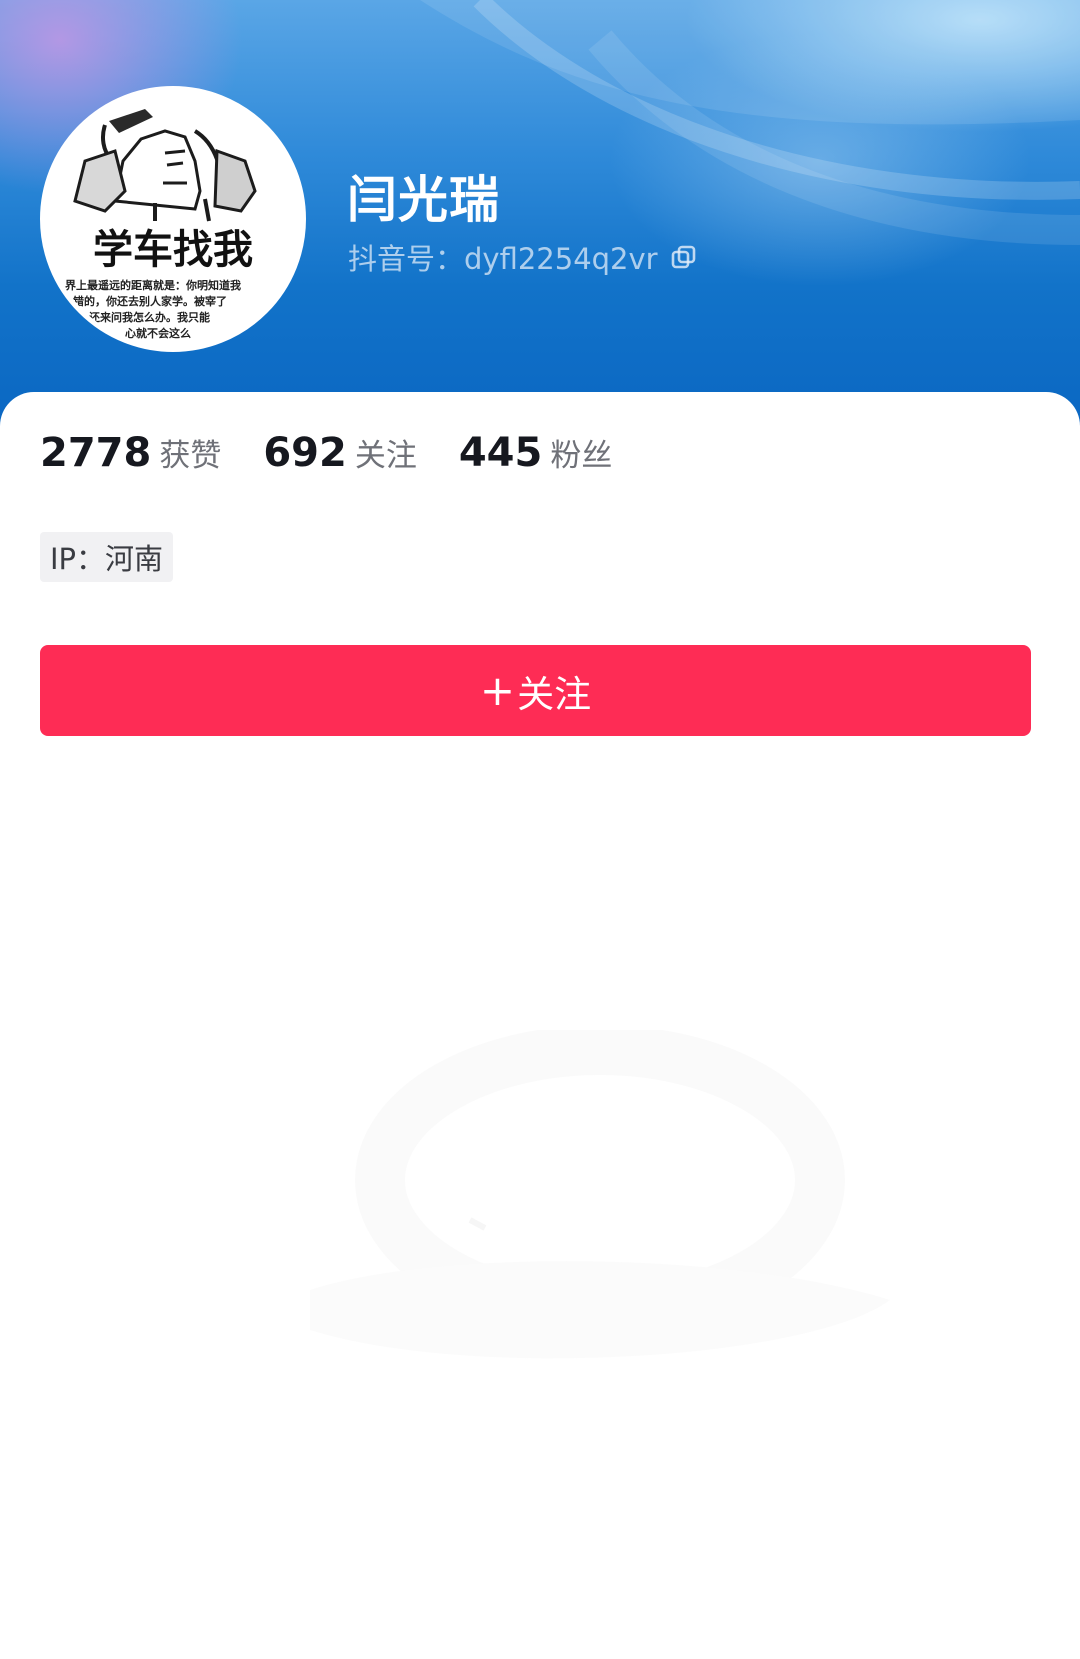 Image resolution: width=1080 pixels, height=1659 pixels. Describe the element at coordinates (385, 456) in the screenshot. I see `stat-label: 关注` at that location.